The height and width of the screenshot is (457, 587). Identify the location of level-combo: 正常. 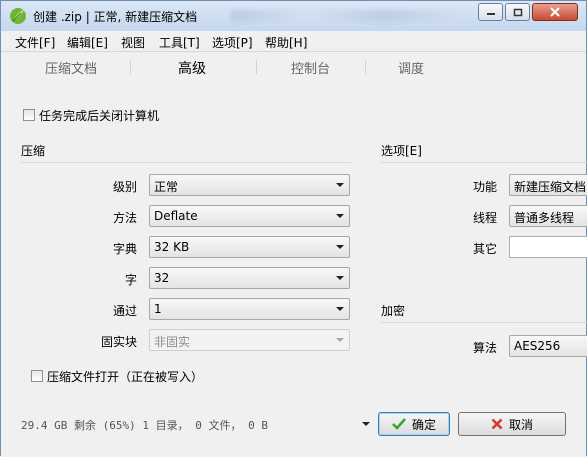
(249, 185).